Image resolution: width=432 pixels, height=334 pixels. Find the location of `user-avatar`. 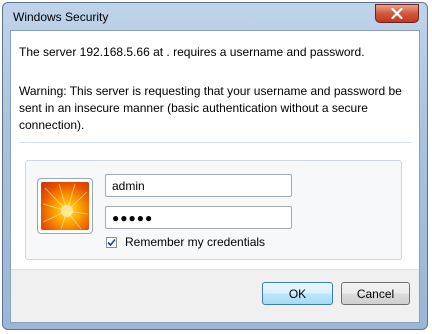

user-avatar is located at coordinates (65, 206).